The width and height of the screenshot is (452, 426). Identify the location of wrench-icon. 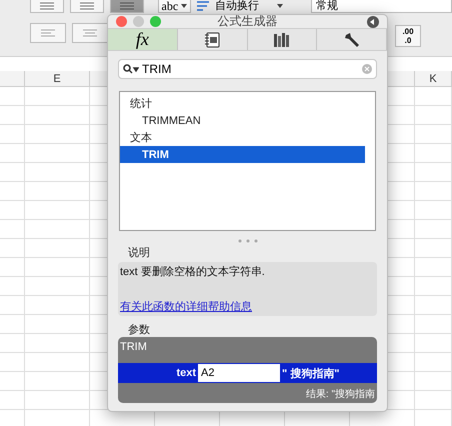
(352, 40).